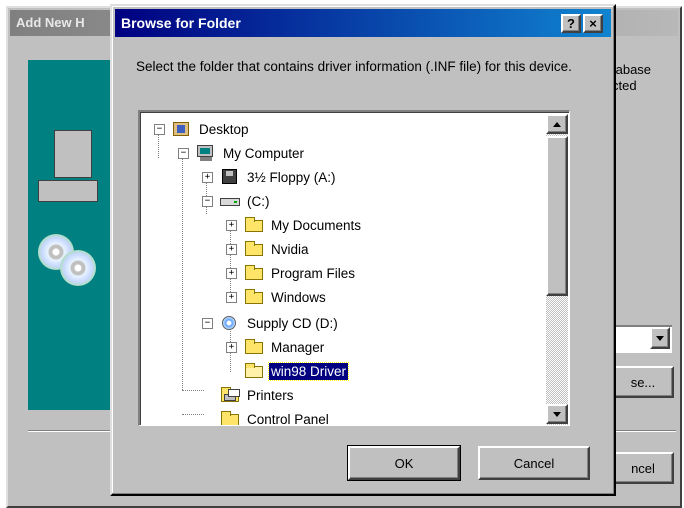 Image resolution: width=684 pixels, height=508 pixels. I want to click on tree-item-program-files: Program Files, so click(300, 273).